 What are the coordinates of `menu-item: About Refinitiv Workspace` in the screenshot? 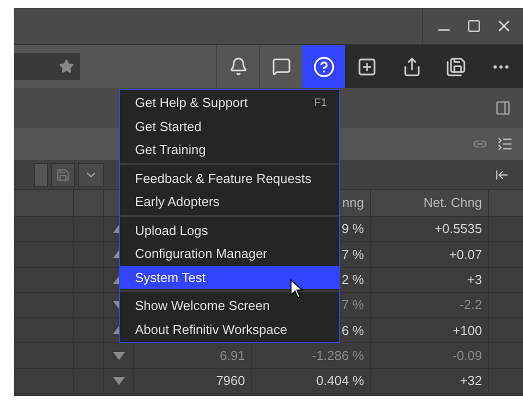 It's located at (229, 329).